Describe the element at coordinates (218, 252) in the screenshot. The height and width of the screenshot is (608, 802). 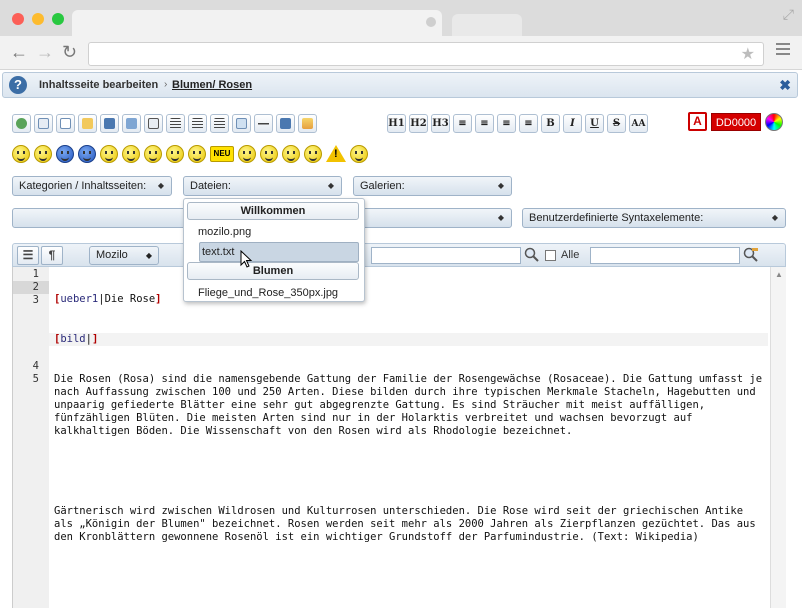
I see `dropdown-option-selected: text.txt` at that location.